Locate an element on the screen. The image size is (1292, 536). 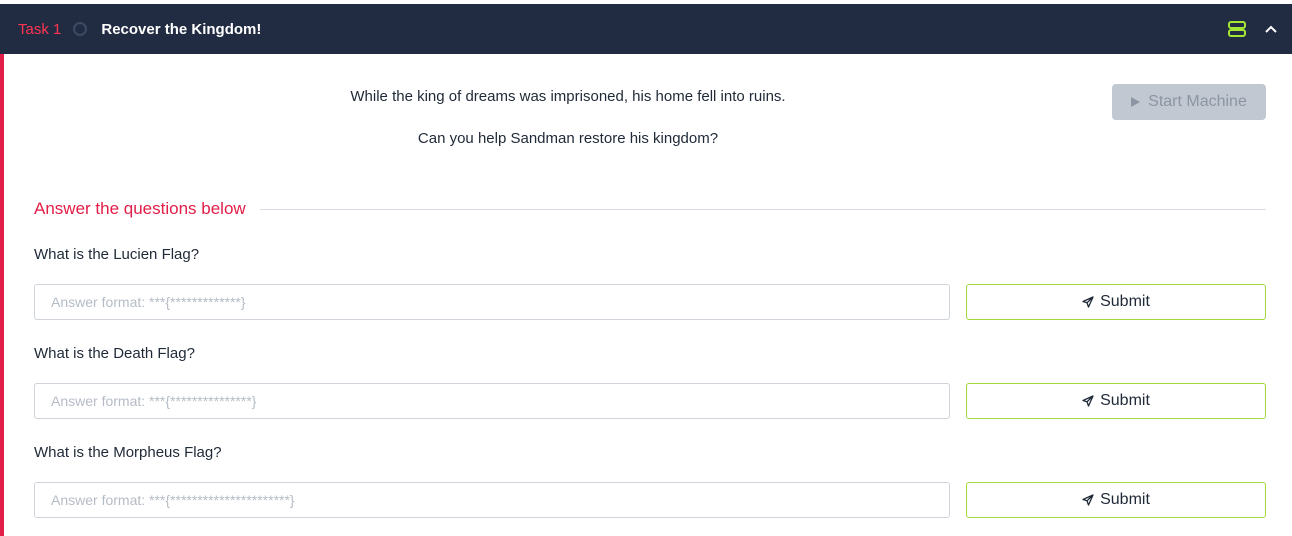
question-label: What is the Lucien Flag? is located at coordinates (117, 254).